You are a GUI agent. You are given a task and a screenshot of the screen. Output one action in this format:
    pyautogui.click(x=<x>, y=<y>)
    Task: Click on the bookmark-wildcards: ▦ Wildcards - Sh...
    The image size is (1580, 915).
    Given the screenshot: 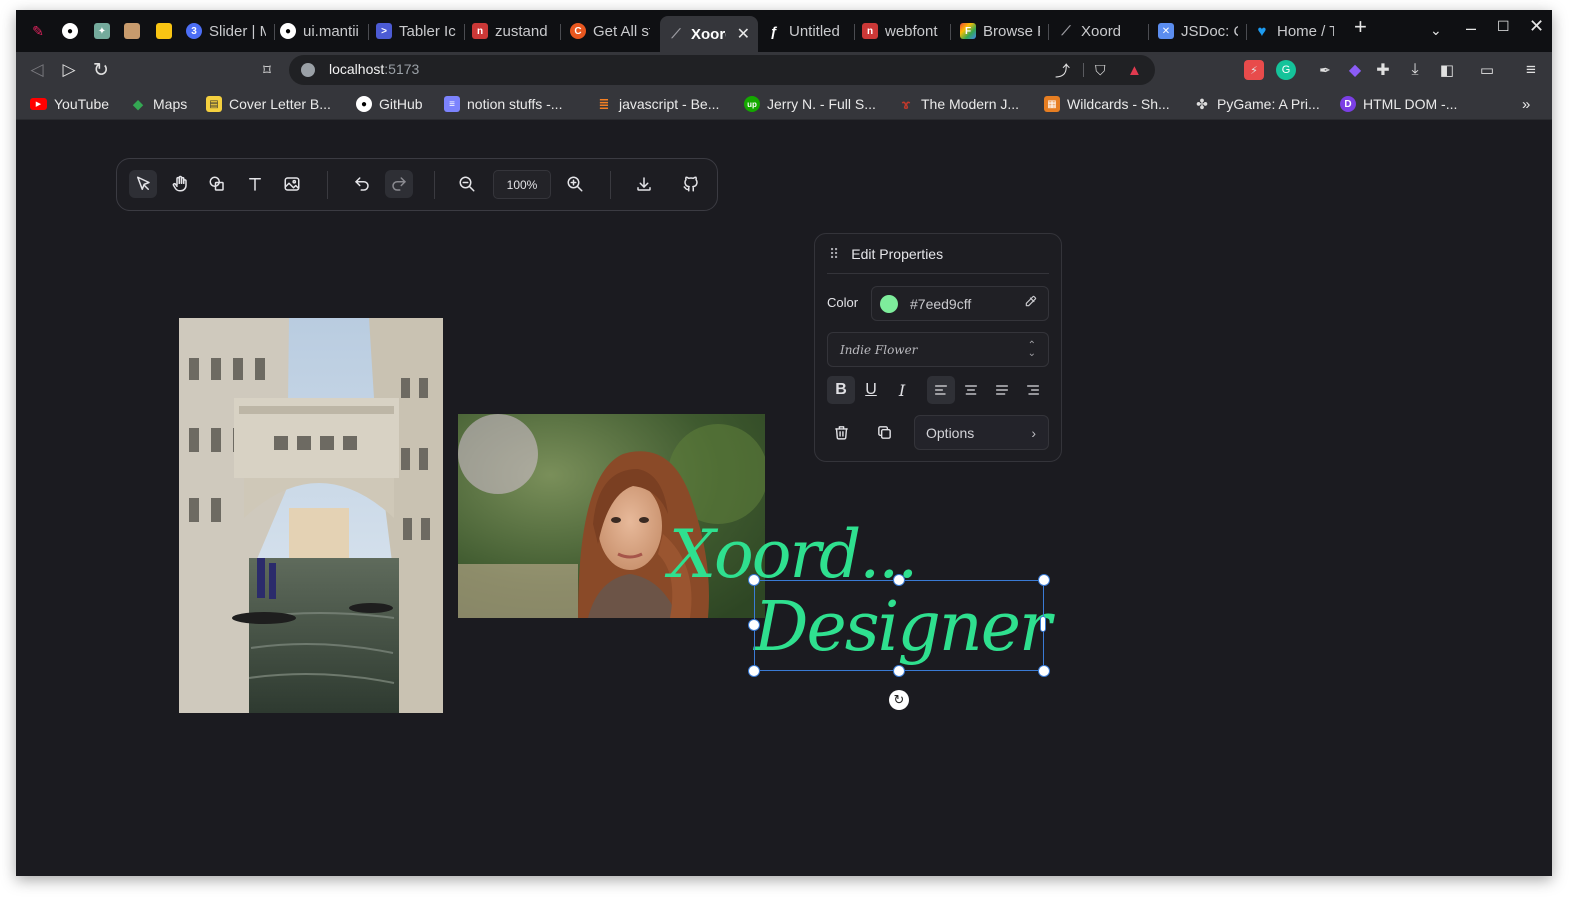 What is the action you would take?
    pyautogui.click(x=1107, y=104)
    